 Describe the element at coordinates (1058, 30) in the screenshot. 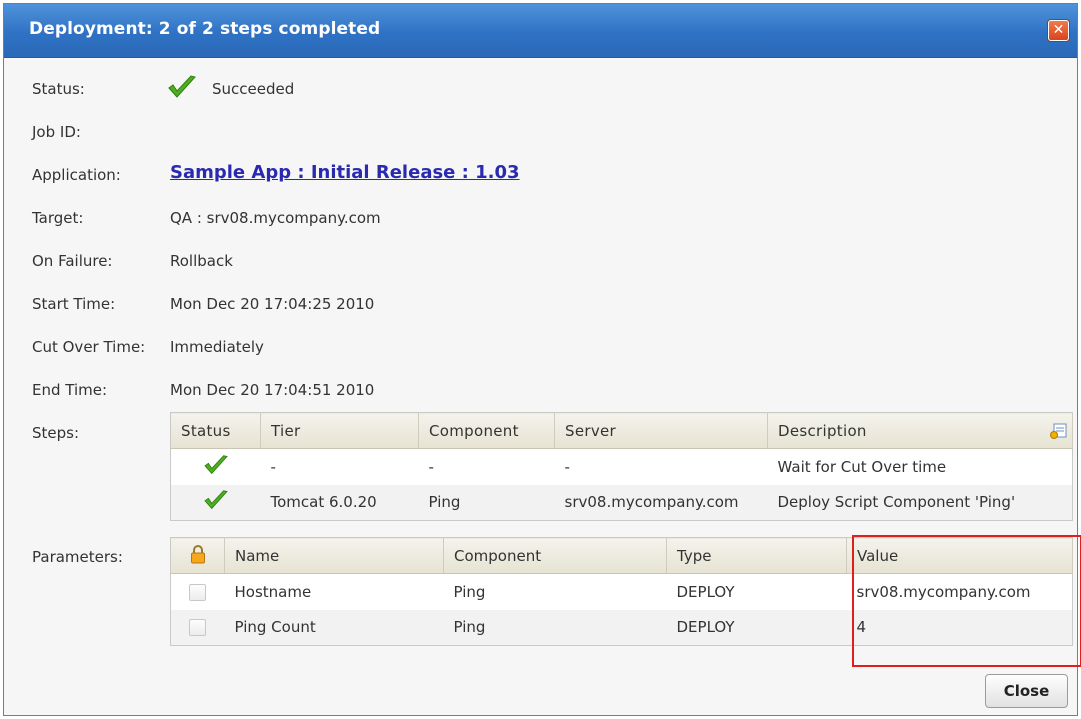

I see `close-icon: ✕` at that location.